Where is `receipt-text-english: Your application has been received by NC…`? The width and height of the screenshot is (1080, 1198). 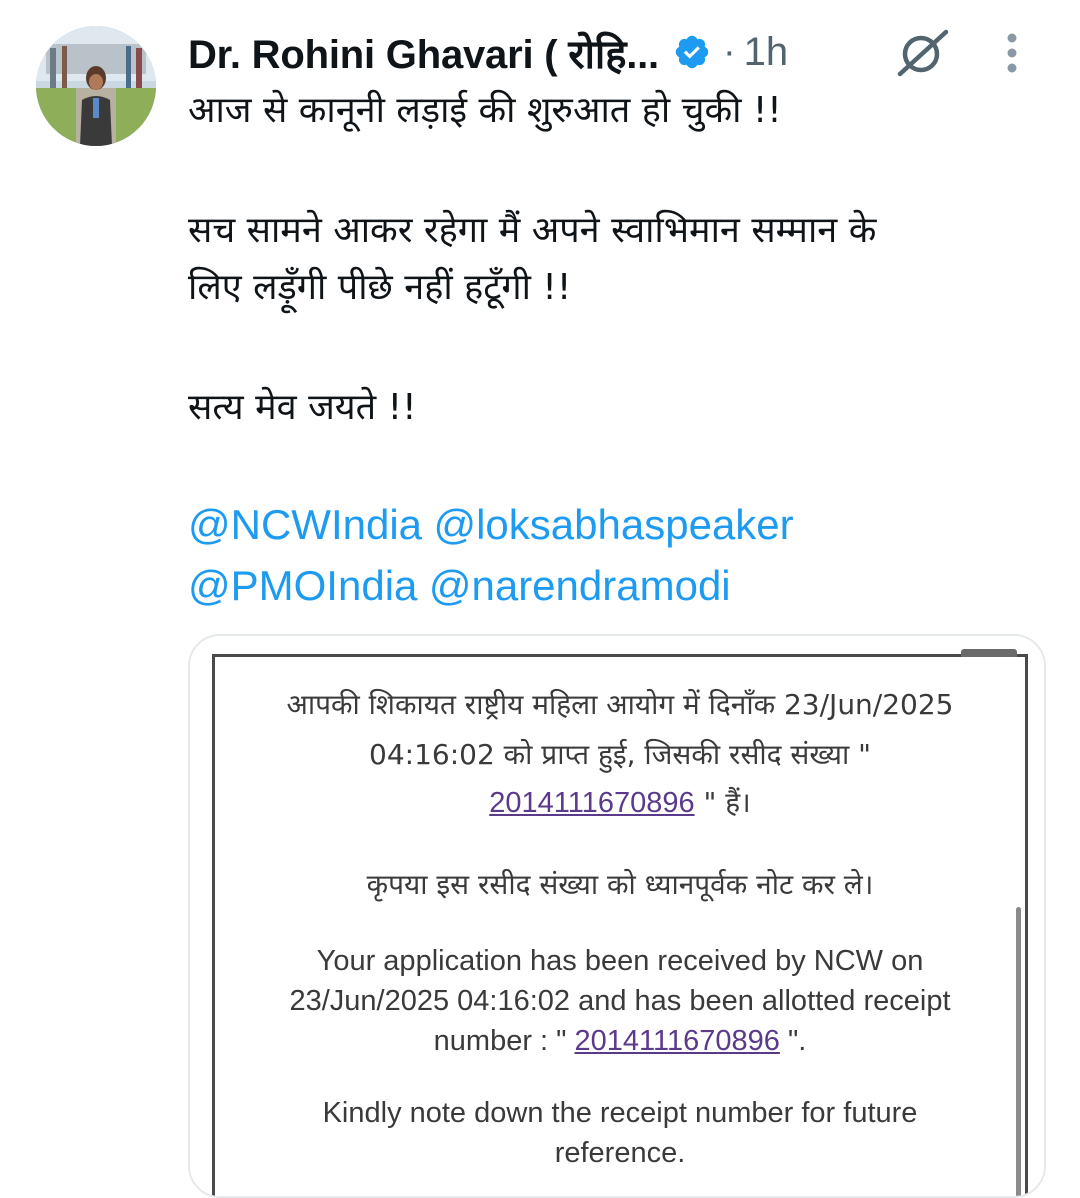
receipt-text-english: Your application has been received by NC… is located at coordinates (620, 961).